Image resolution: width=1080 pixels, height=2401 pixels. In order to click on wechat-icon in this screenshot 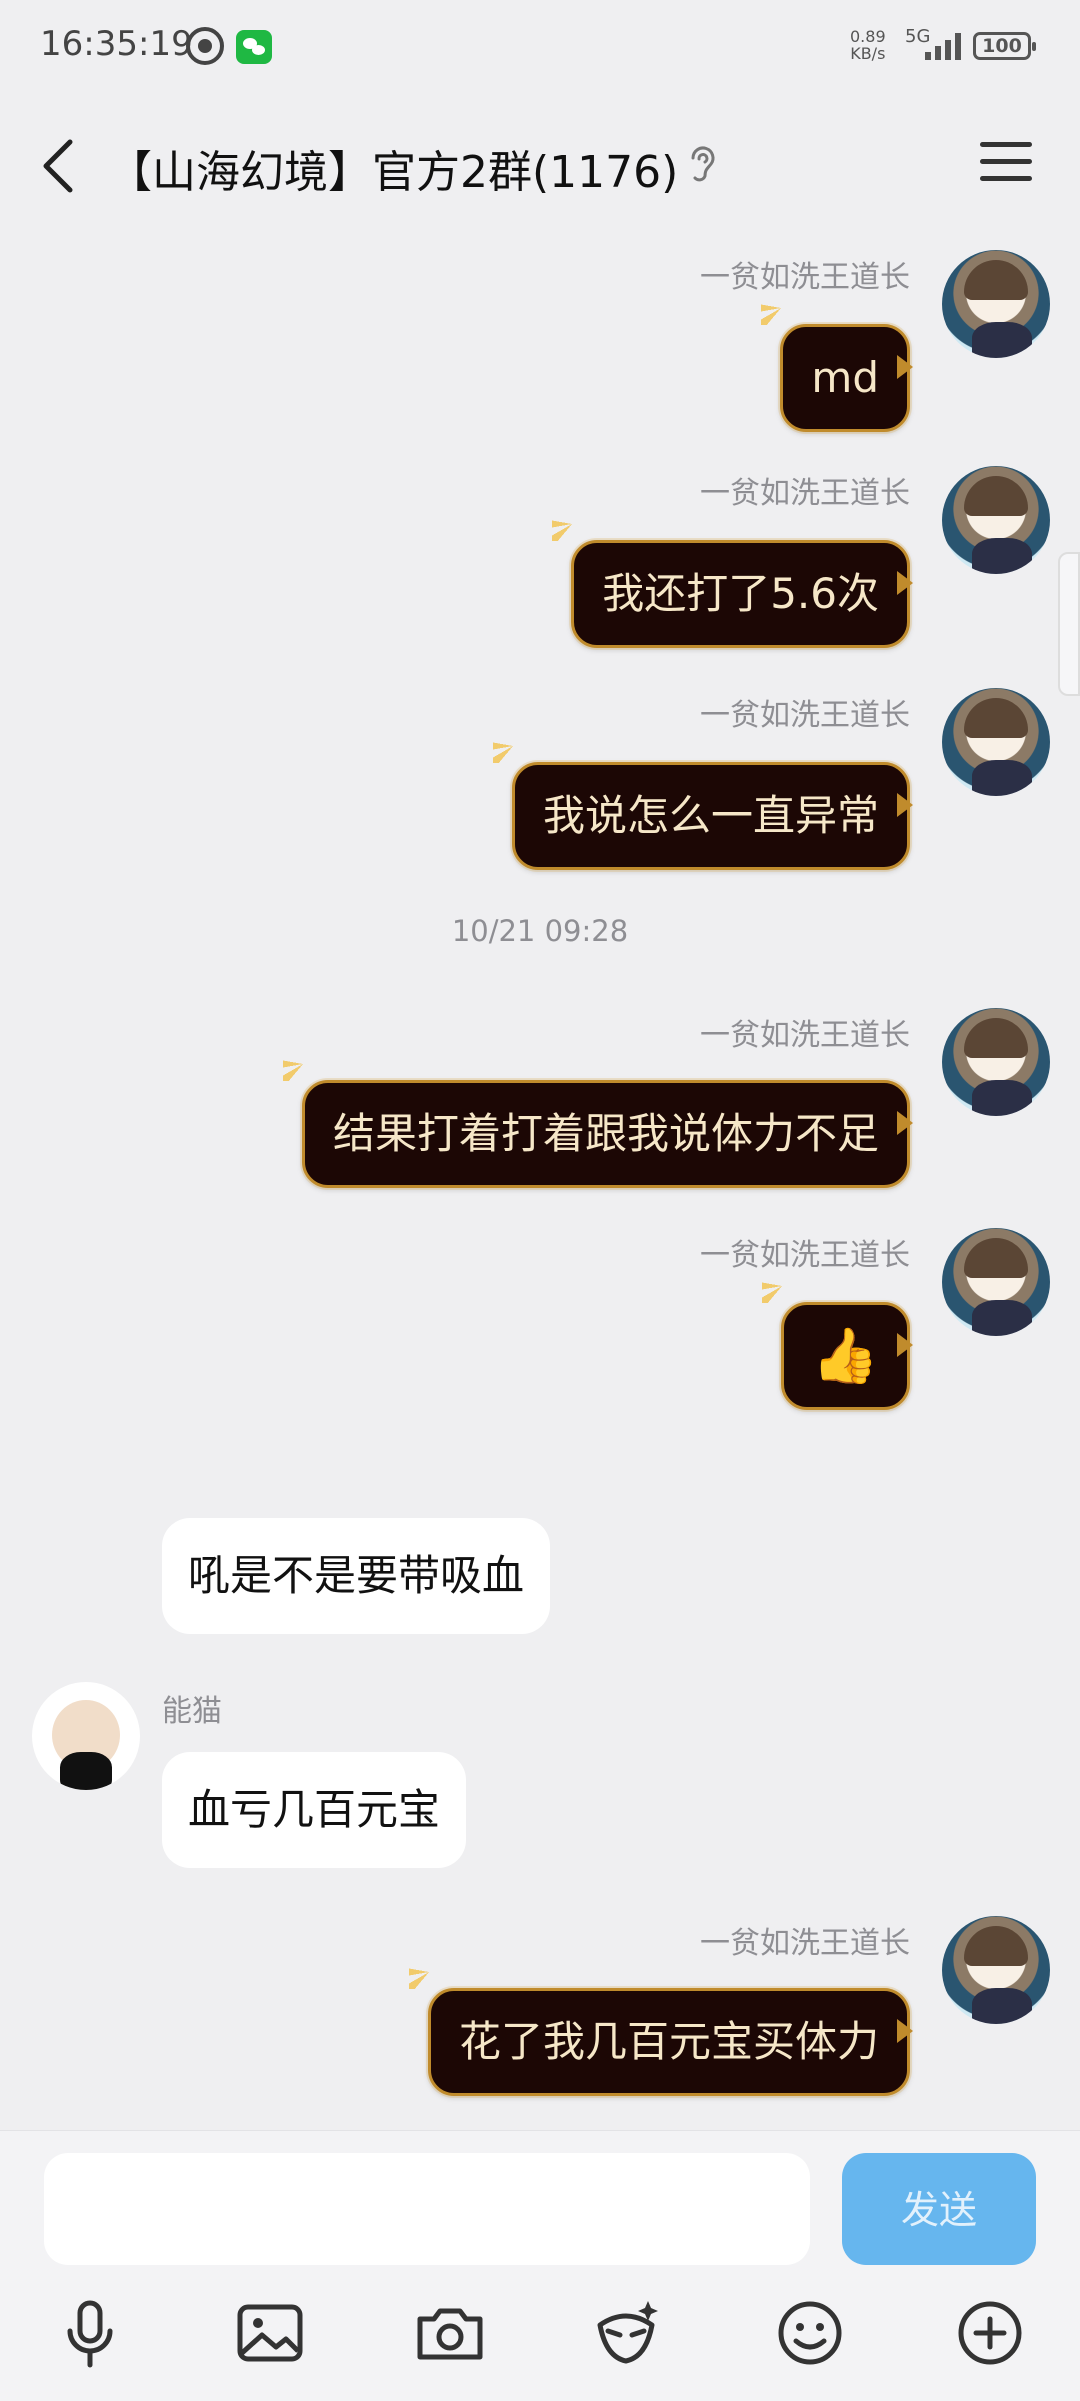, I will do `click(254, 47)`.